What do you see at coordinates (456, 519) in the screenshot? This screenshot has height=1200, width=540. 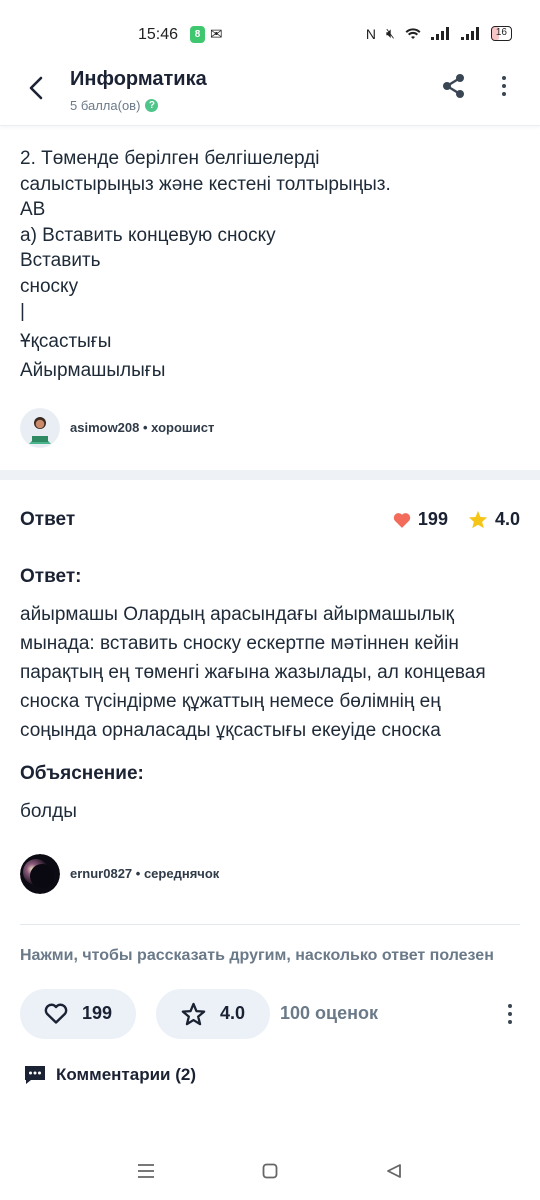 I see `answer-stats: 199 4.0` at bounding box center [456, 519].